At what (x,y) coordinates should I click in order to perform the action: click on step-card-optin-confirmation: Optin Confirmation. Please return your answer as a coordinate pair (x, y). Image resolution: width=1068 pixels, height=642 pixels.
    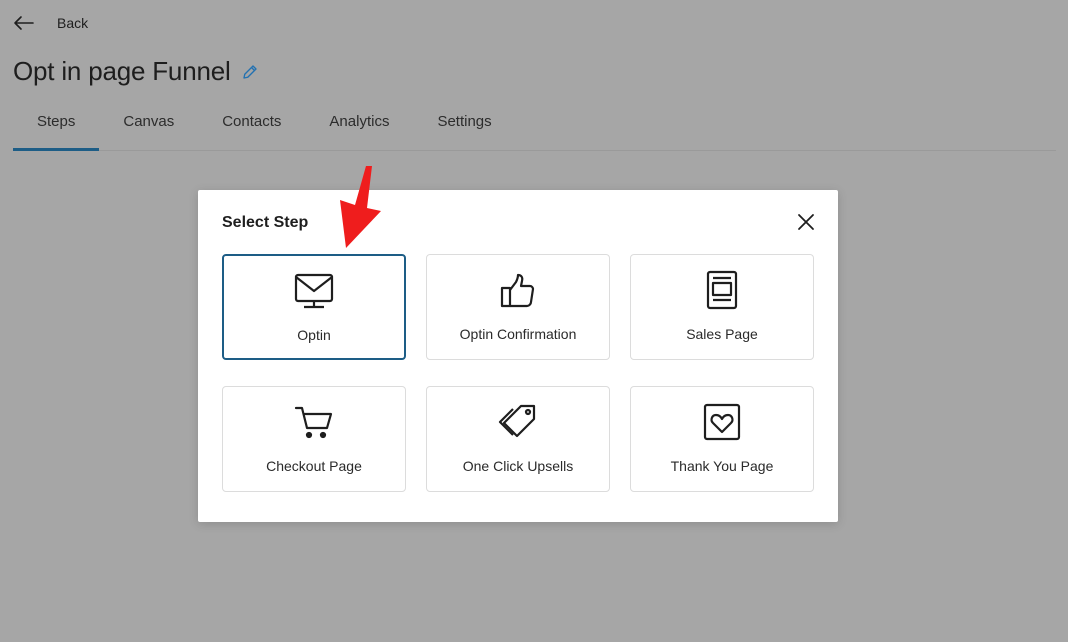
    Looking at the image, I should click on (518, 307).